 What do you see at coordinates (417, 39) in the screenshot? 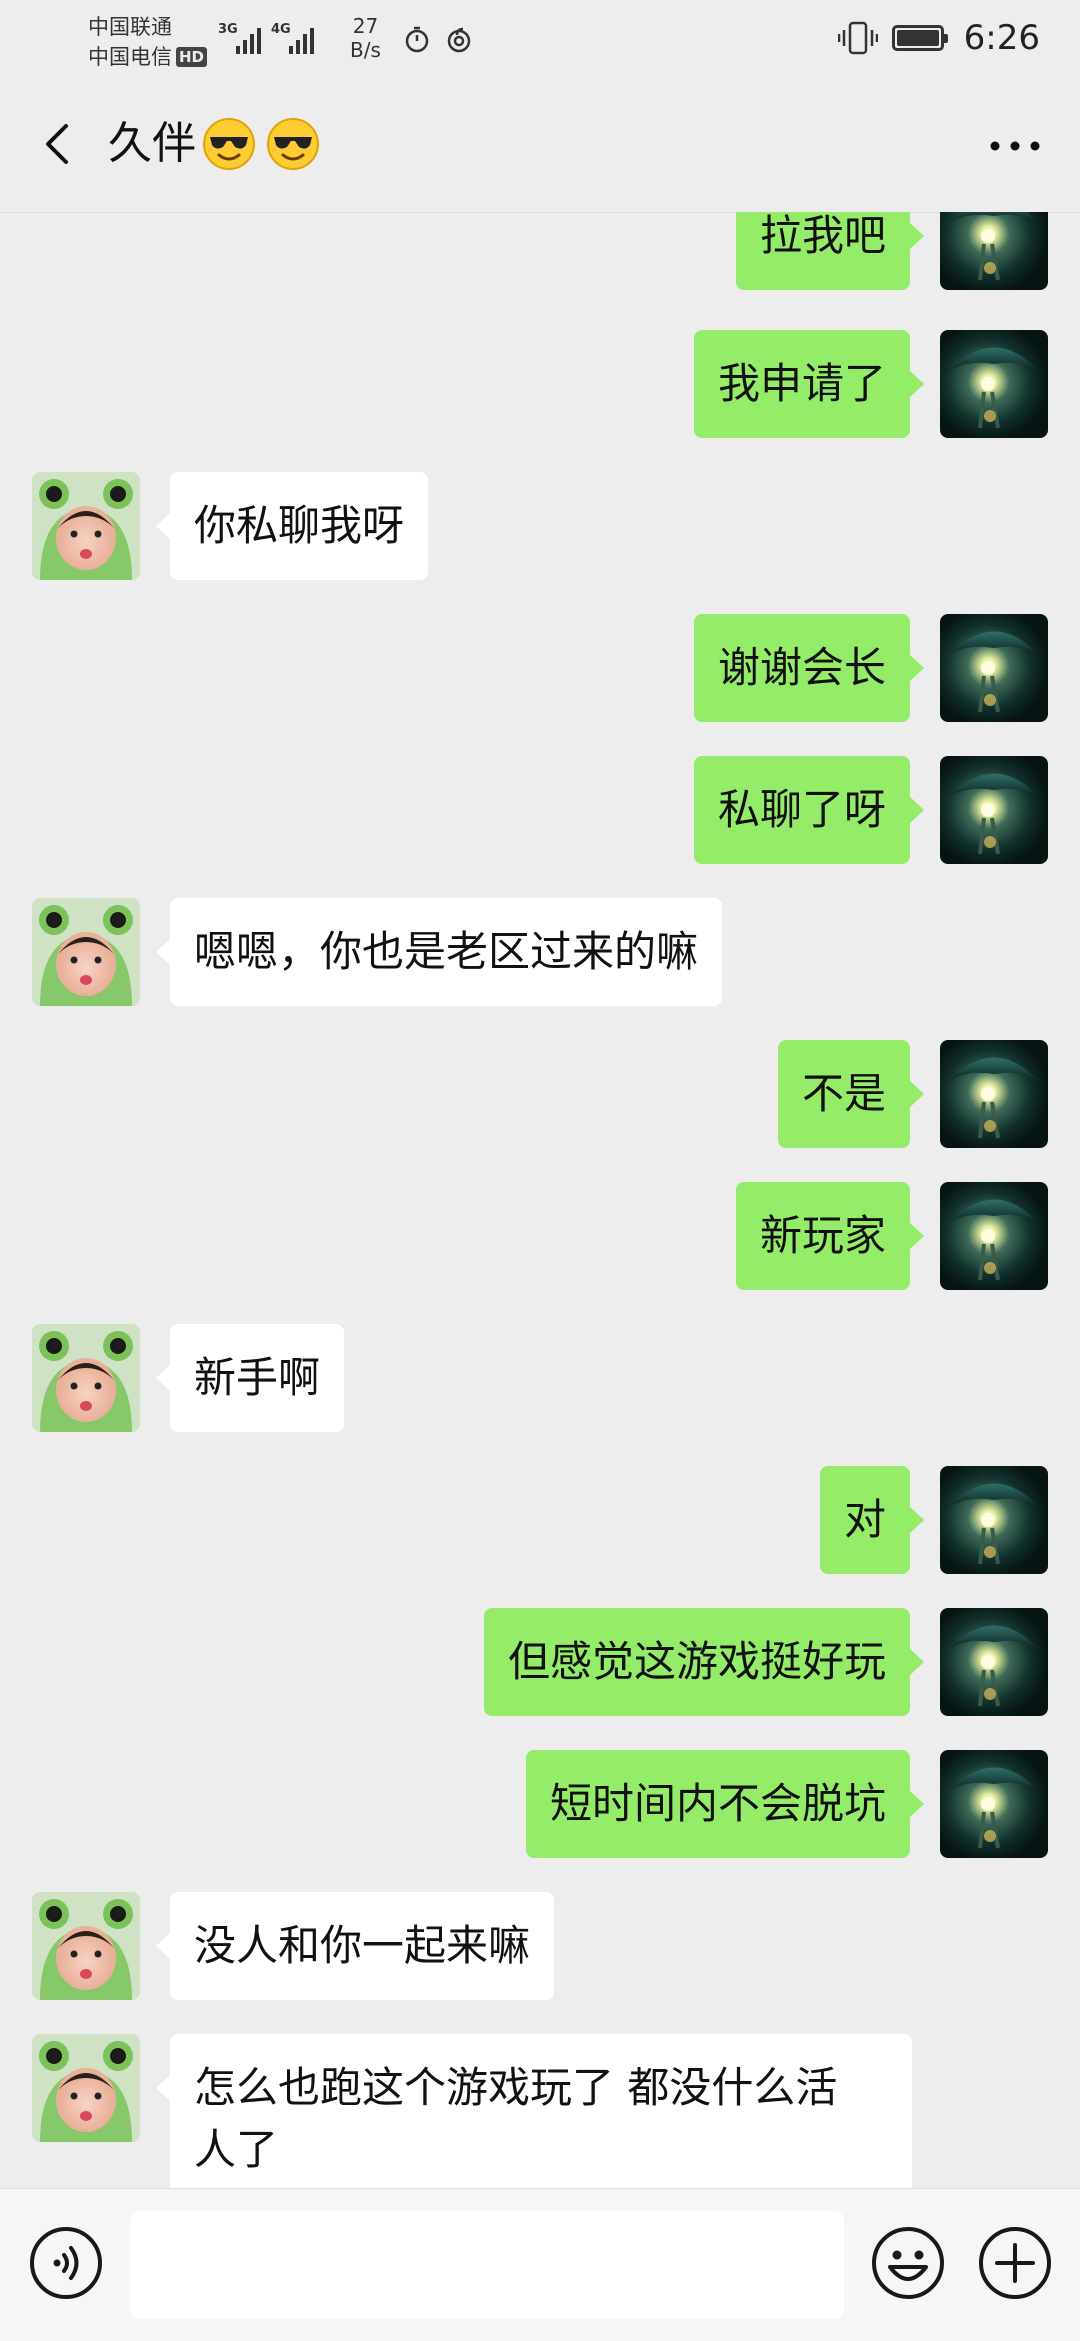
I see `timer-icon` at bounding box center [417, 39].